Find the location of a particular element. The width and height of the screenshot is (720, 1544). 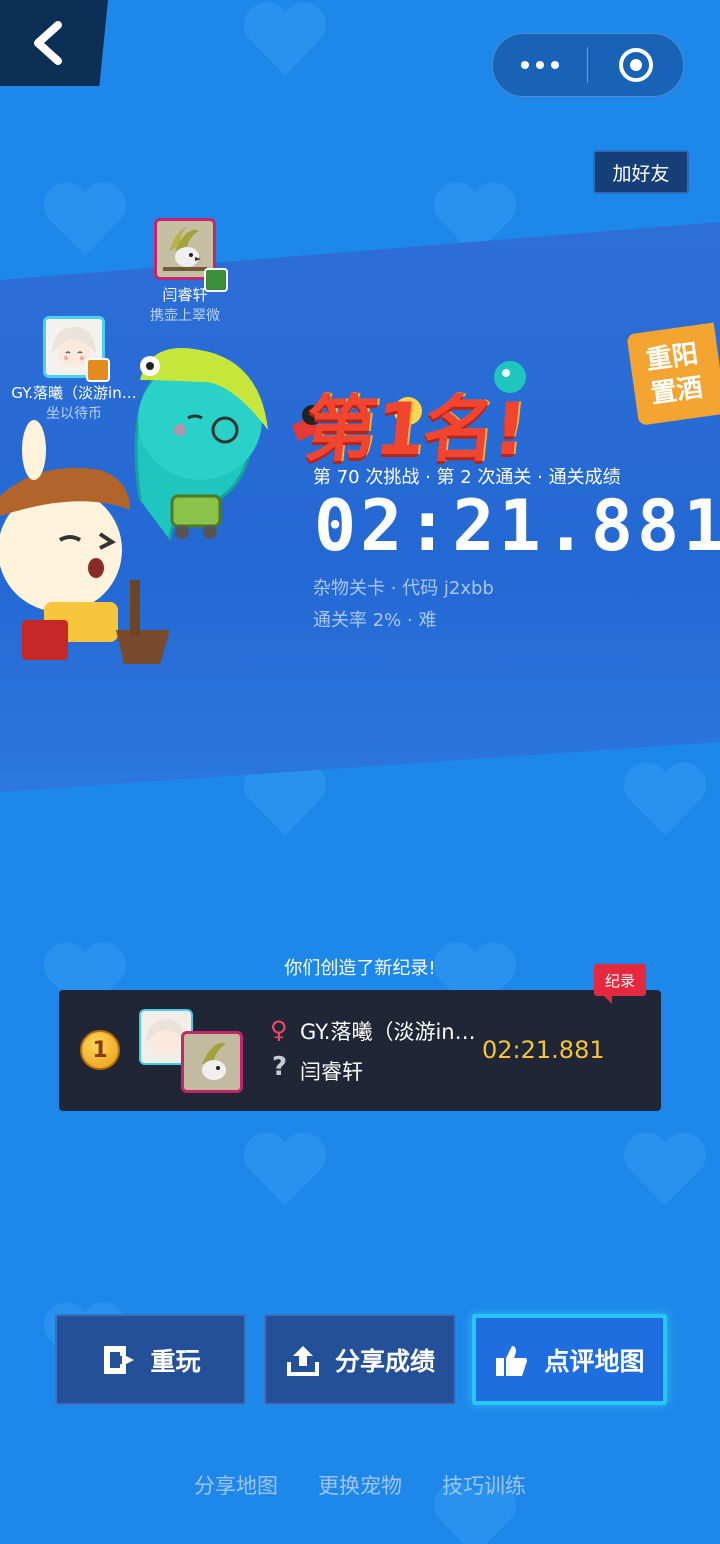

close-miniprogram-button is located at coordinates (635, 65).